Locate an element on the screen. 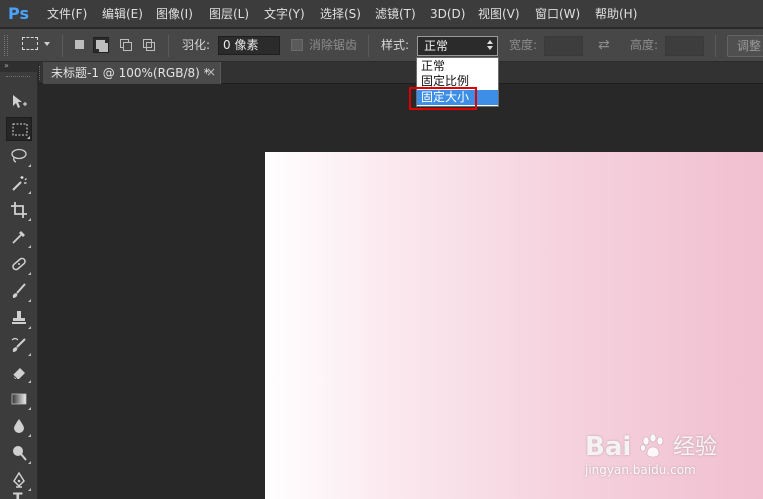 The width and height of the screenshot is (763, 499). photoshop-logo: Ps is located at coordinates (18, 13).